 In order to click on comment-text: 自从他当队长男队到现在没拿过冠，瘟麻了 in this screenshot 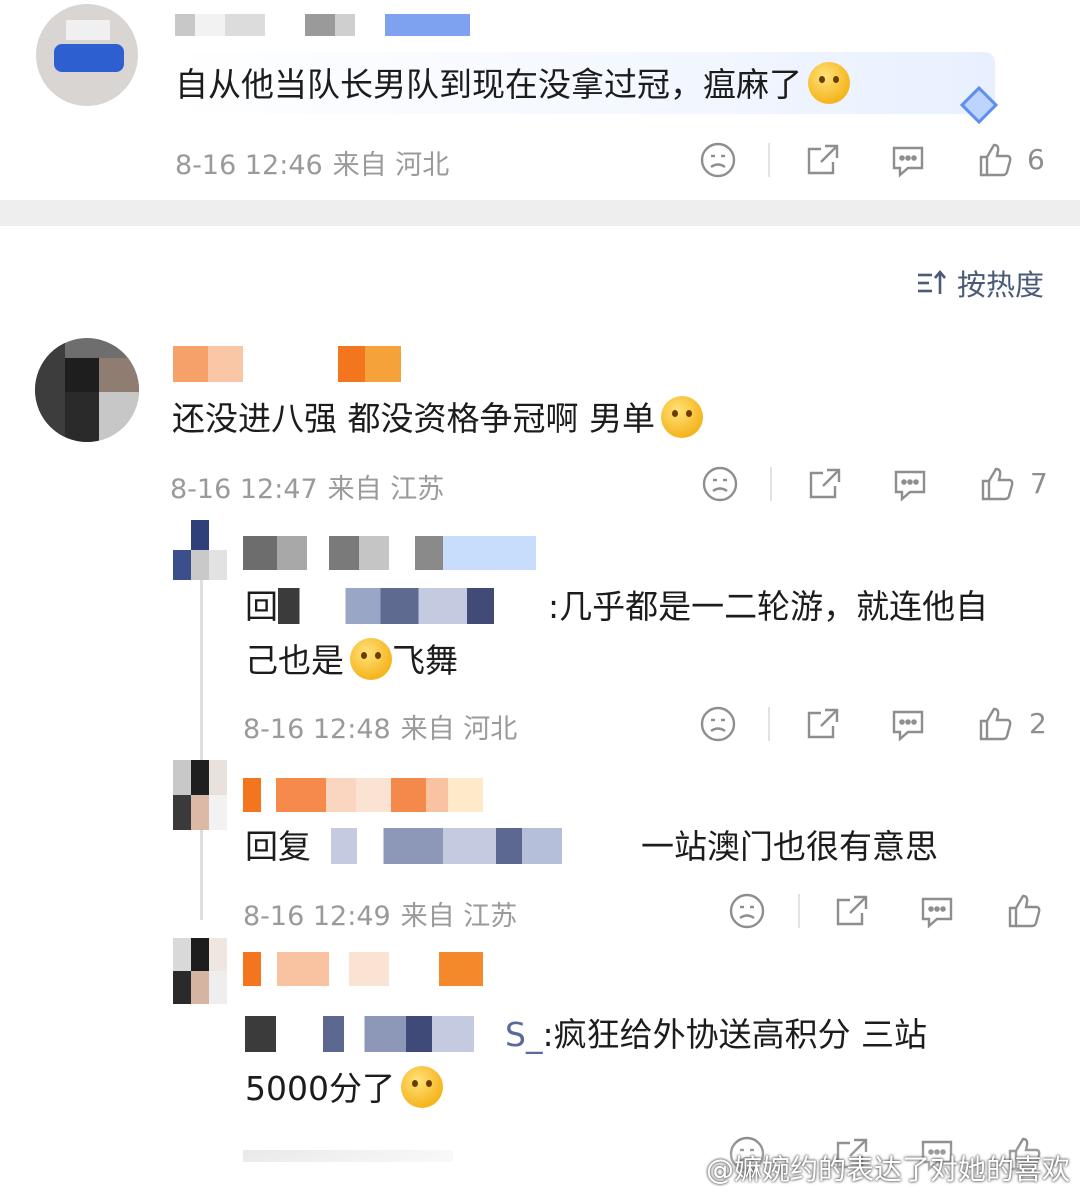, I will do `click(512, 85)`.